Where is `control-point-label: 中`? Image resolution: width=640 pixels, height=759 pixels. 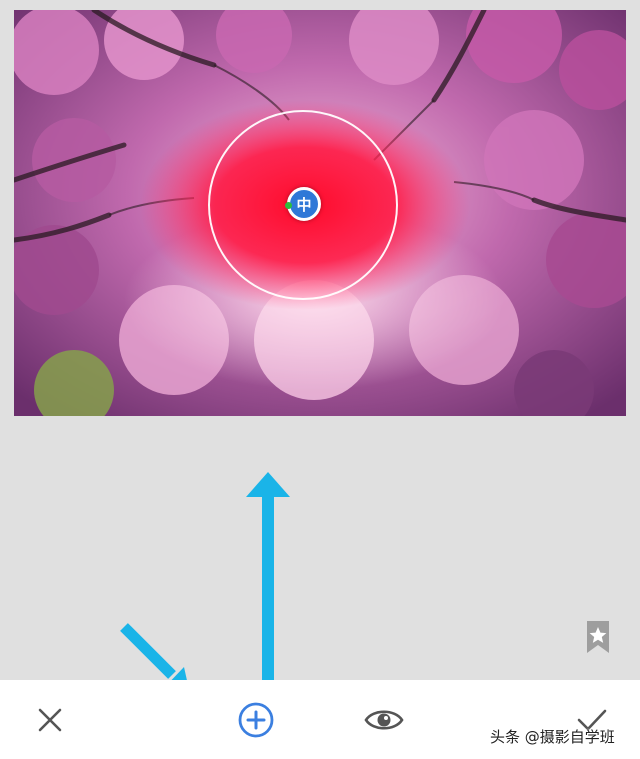 control-point-label: 中 is located at coordinates (304, 204).